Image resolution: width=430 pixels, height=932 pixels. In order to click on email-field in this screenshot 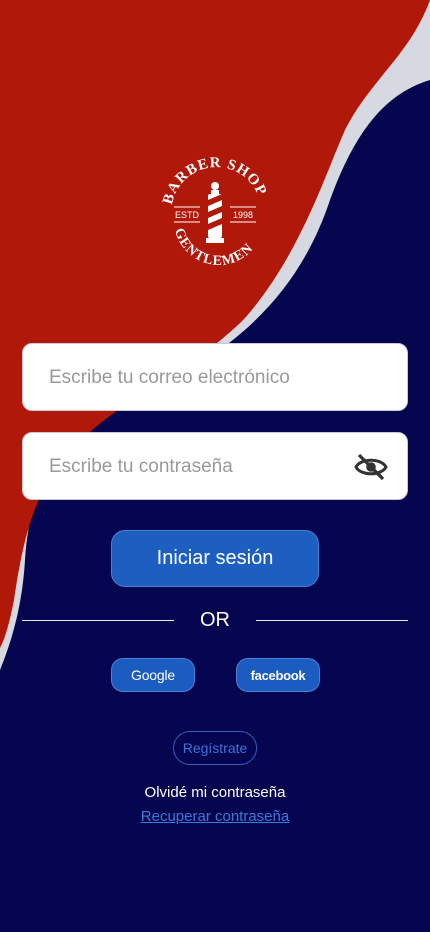, I will do `click(215, 377)`.